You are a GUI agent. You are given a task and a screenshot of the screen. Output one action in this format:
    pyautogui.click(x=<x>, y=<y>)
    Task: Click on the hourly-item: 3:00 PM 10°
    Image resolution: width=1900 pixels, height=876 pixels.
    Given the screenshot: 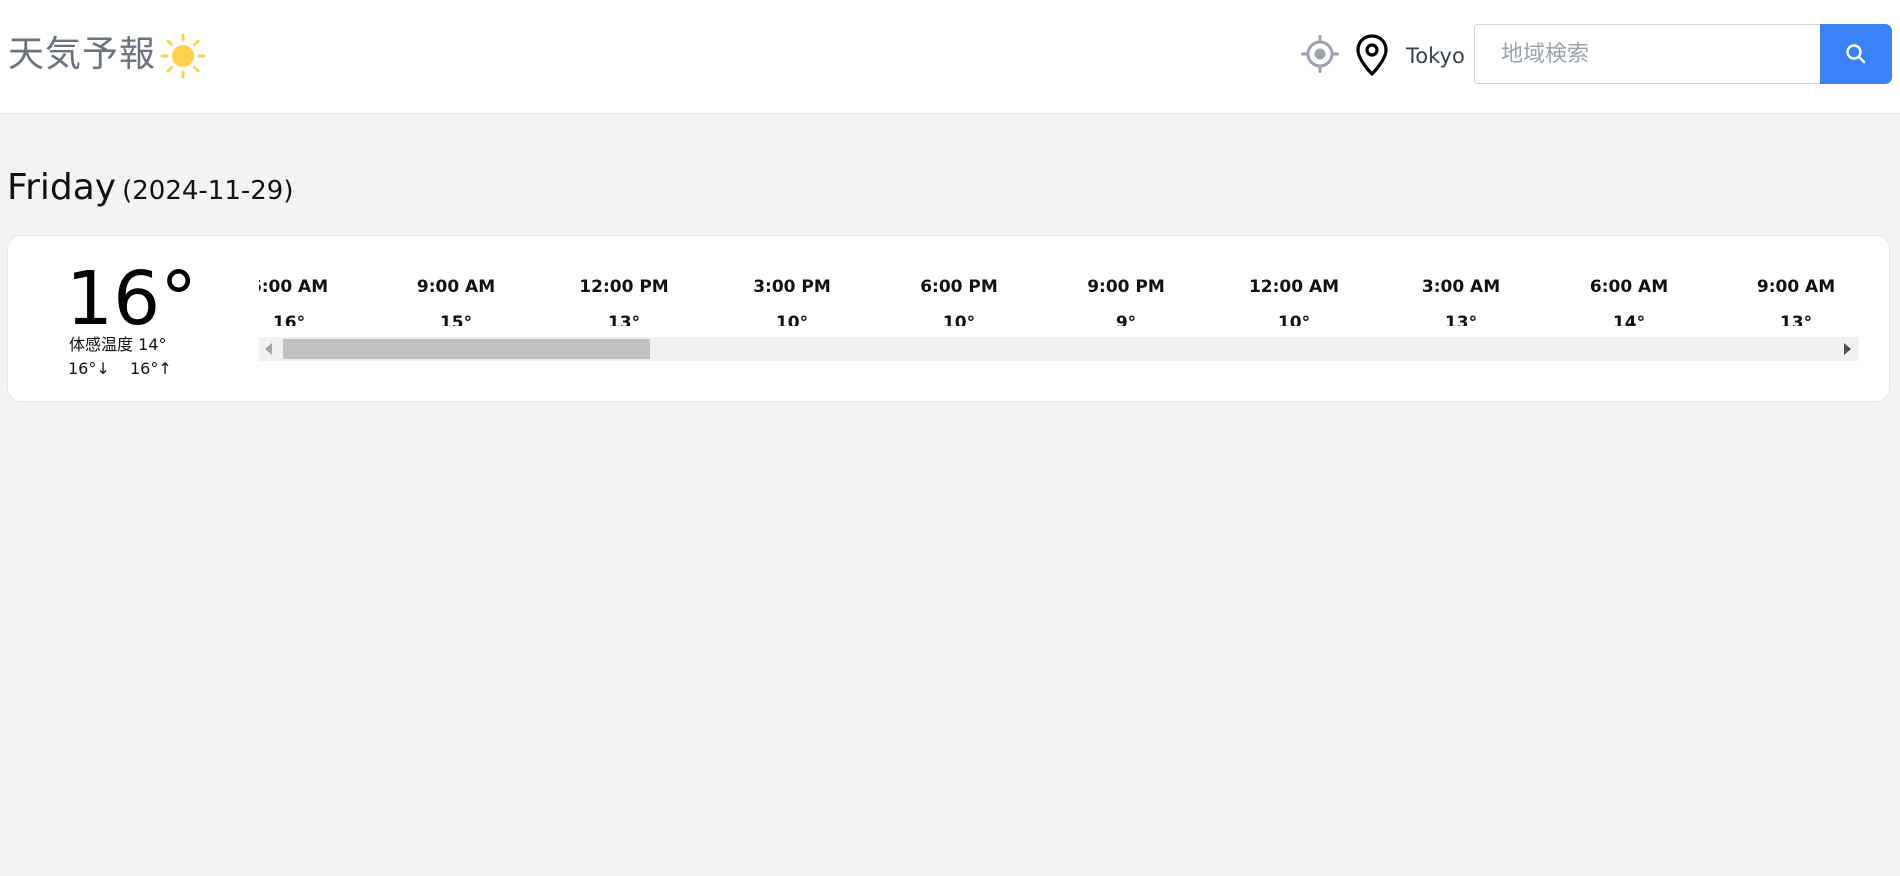 What is the action you would take?
    pyautogui.click(x=792, y=301)
    